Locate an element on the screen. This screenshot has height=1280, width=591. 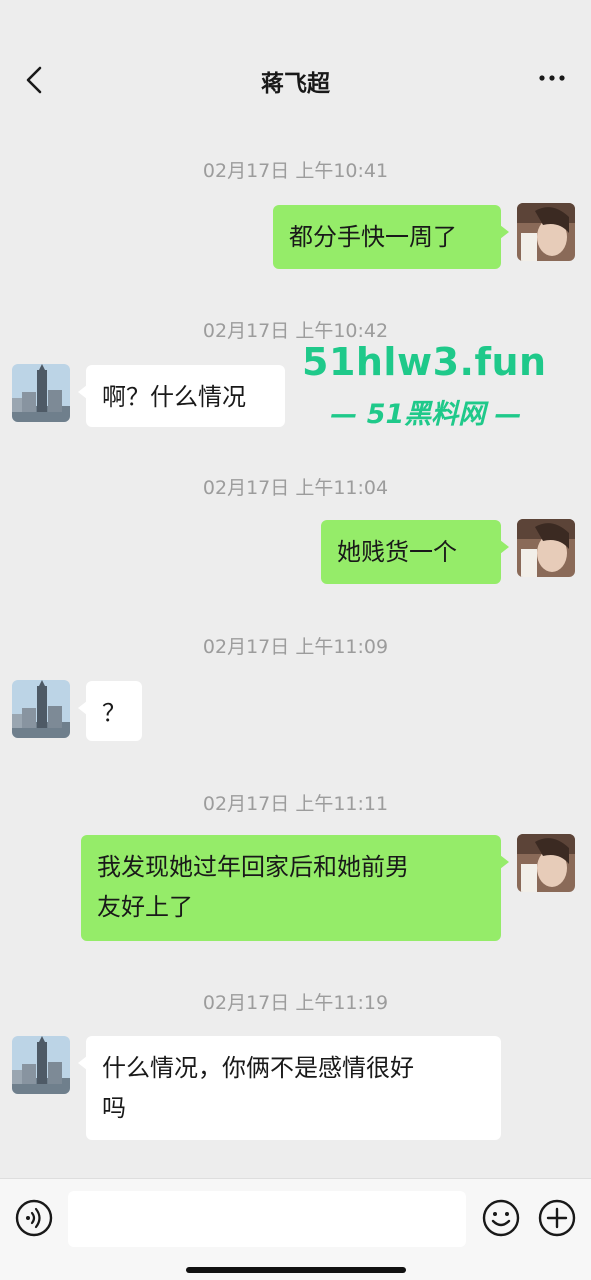
message-text-line: 什么情况，你俩不是感情很好 is located at coordinates (258, 1068).